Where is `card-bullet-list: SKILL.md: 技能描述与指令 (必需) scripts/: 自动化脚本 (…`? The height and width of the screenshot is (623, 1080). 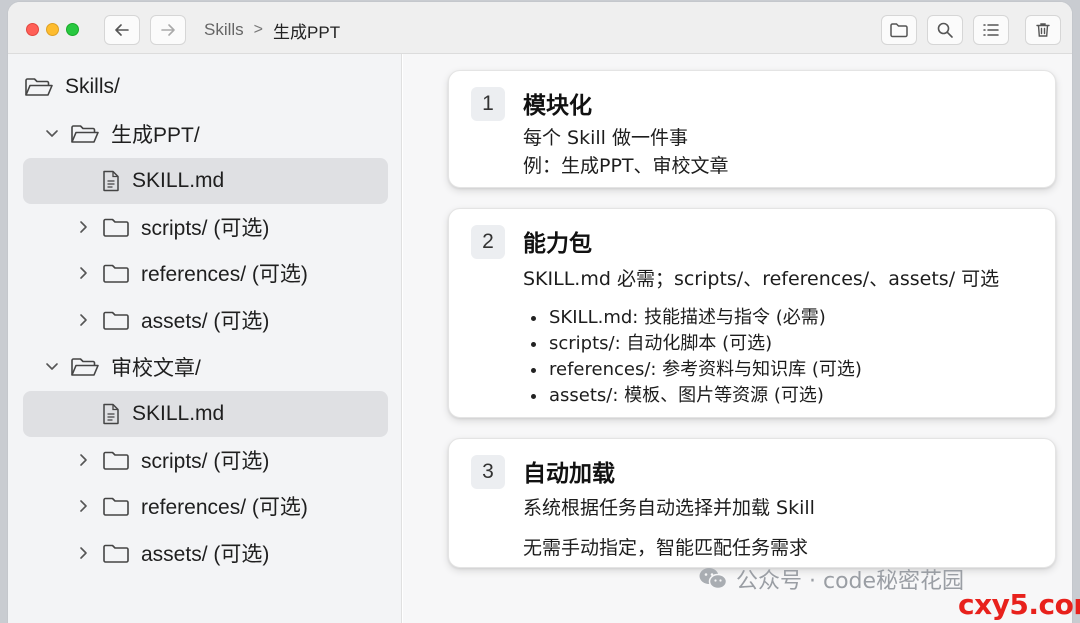 card-bullet-list: SKILL.md: 技能描述与指令 (必需) scripts/: 自动化脚本 (… is located at coordinates (696, 357).